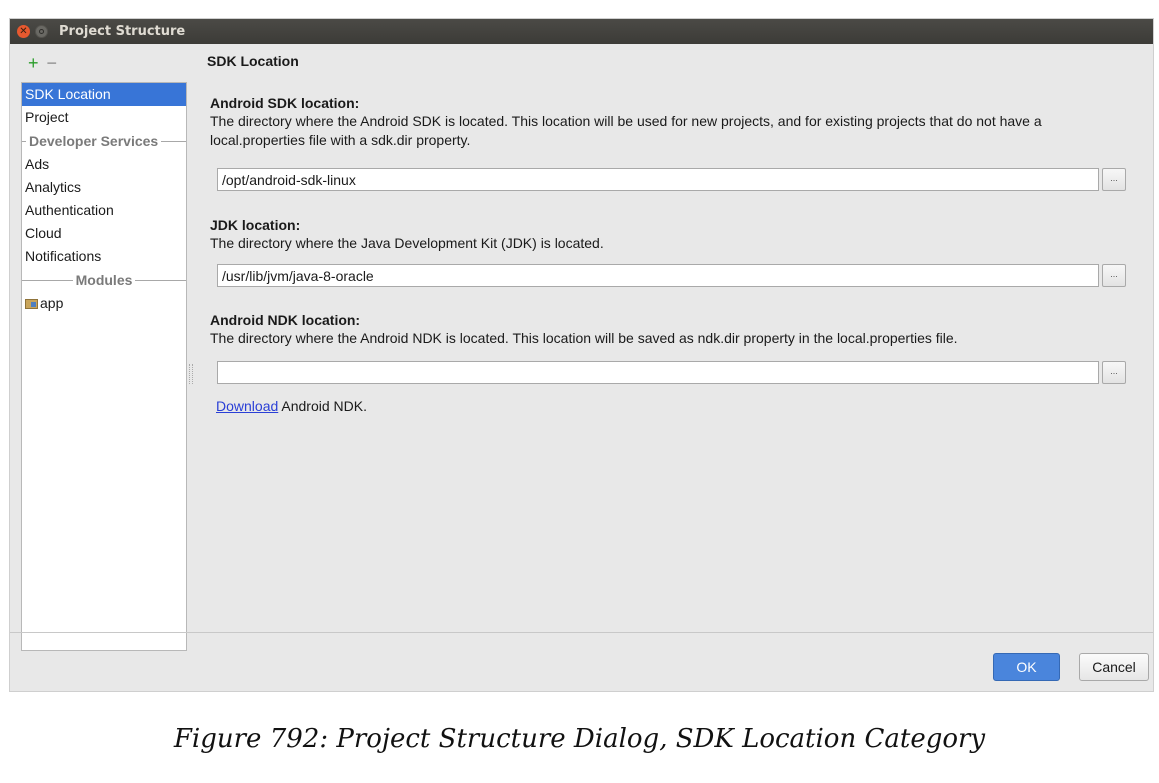  What do you see at coordinates (52, 63) in the screenshot?
I see `remove-icon: −` at bounding box center [52, 63].